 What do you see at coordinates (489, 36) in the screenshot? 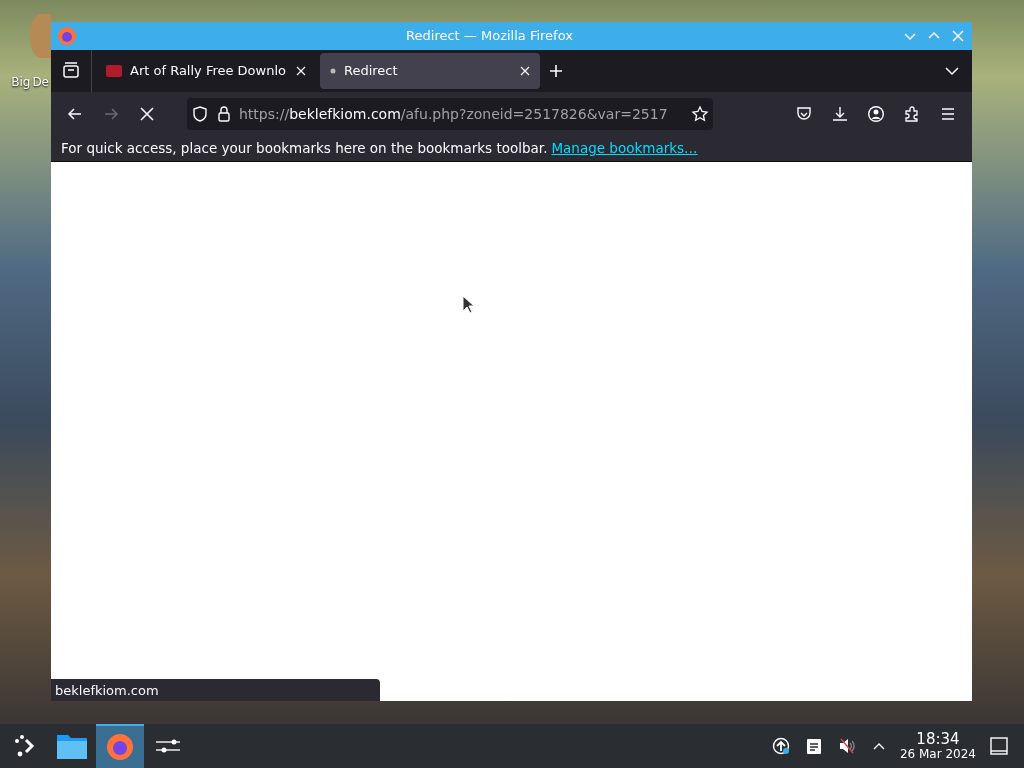
I see `window-title: Redirect — Mozilla Firefox` at bounding box center [489, 36].